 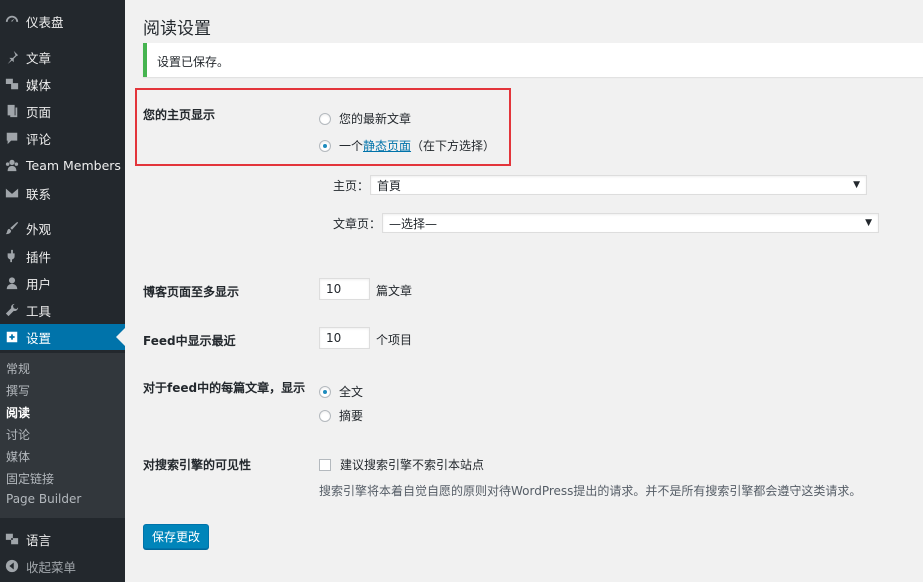 I want to click on front-page-value: 首頁, so click(x=389, y=185).